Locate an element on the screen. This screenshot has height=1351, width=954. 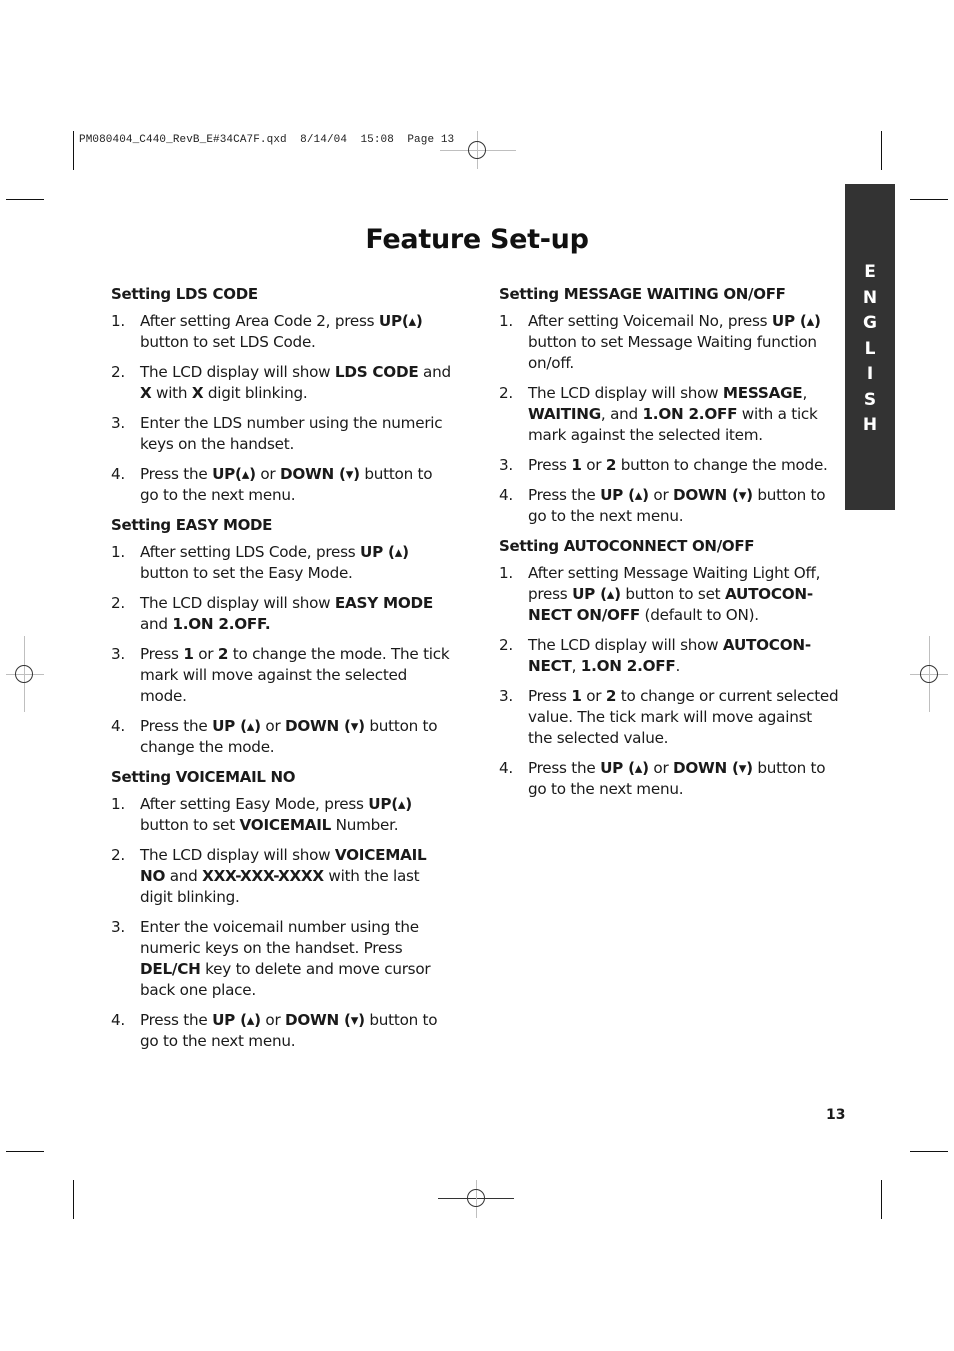
step-text-bold: LDS CODE is located at coordinates (376, 372).